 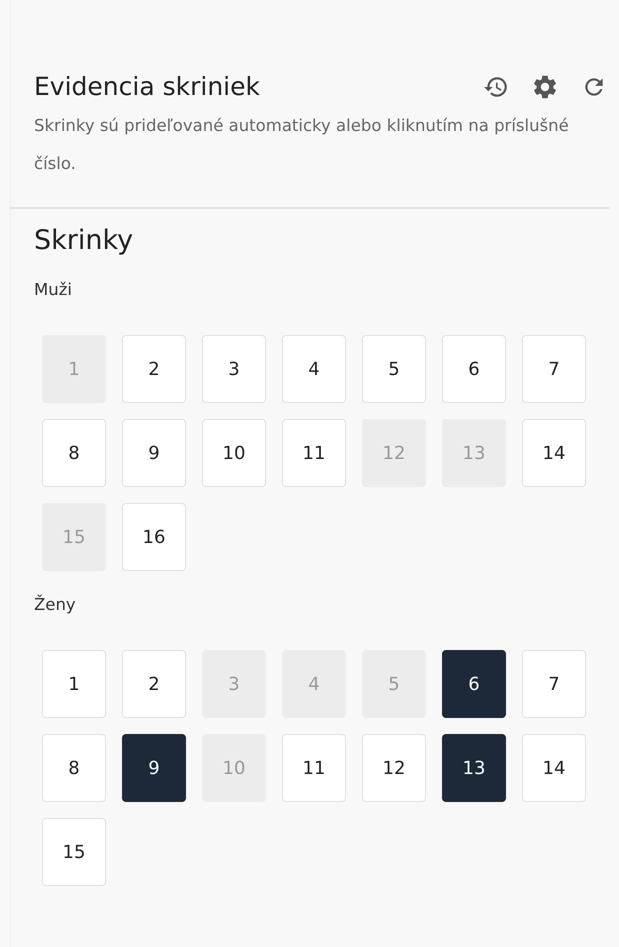 What do you see at coordinates (474, 768) in the screenshot?
I see `locker-button: 13` at bounding box center [474, 768].